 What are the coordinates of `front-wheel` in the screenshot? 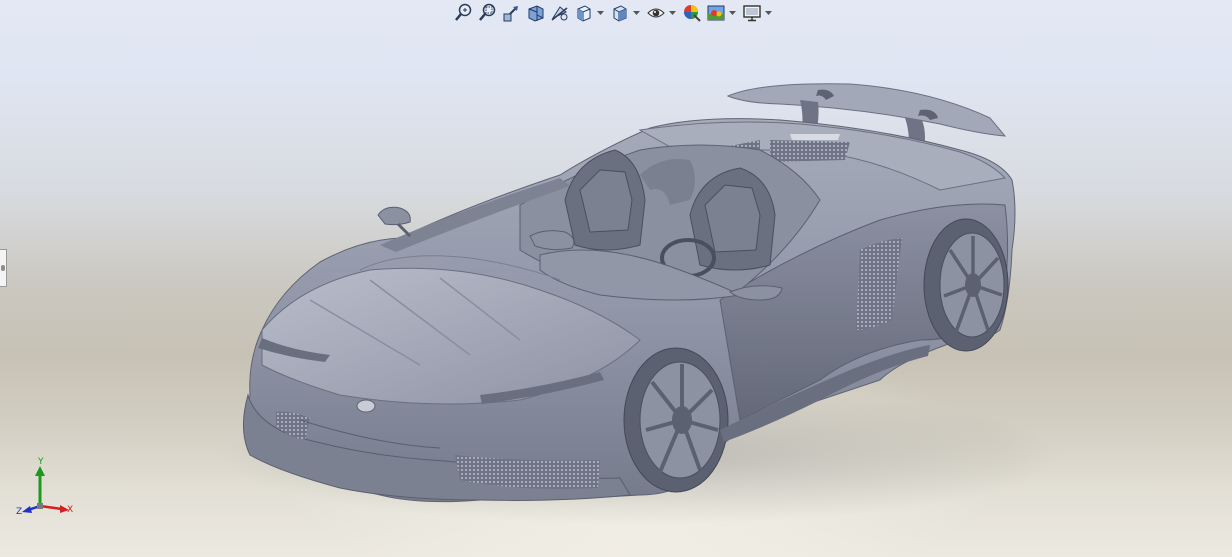 It's located at (676, 420).